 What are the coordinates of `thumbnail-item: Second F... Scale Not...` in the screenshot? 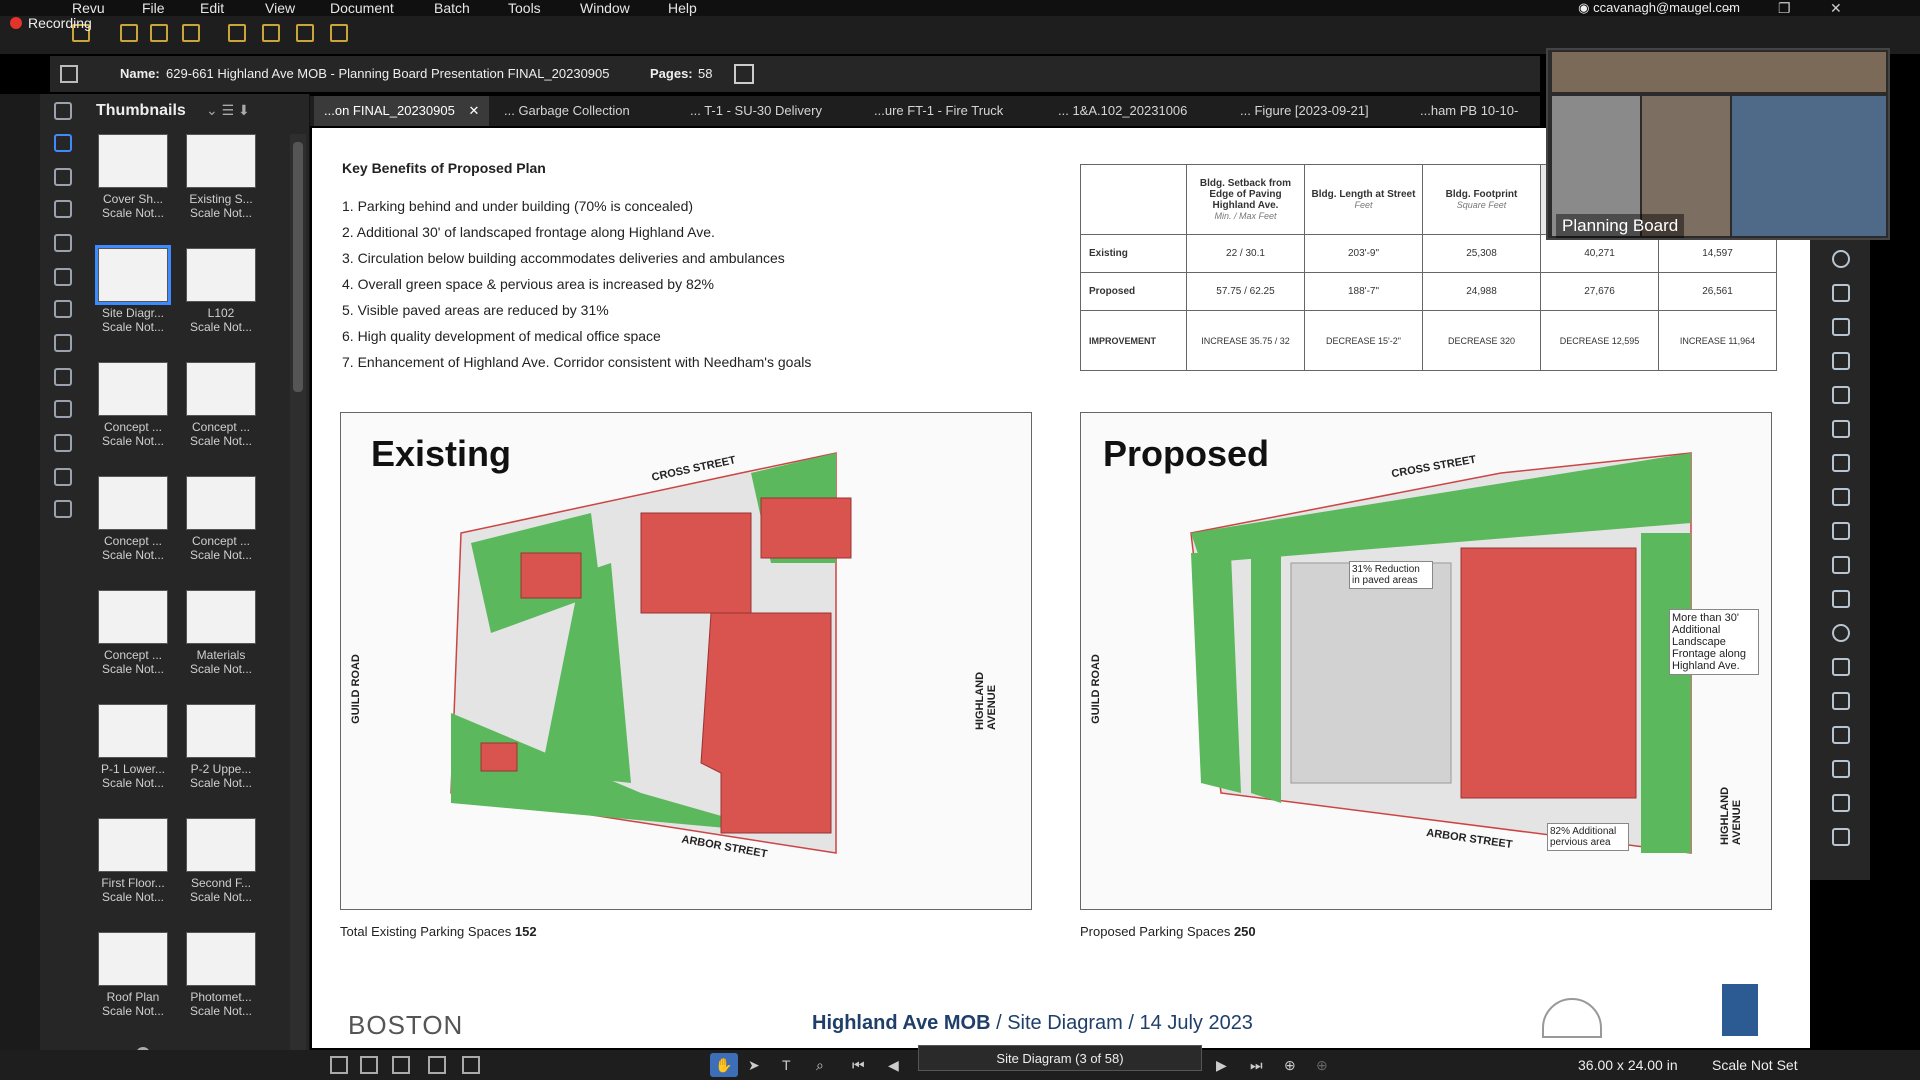 It's located at (221, 861).